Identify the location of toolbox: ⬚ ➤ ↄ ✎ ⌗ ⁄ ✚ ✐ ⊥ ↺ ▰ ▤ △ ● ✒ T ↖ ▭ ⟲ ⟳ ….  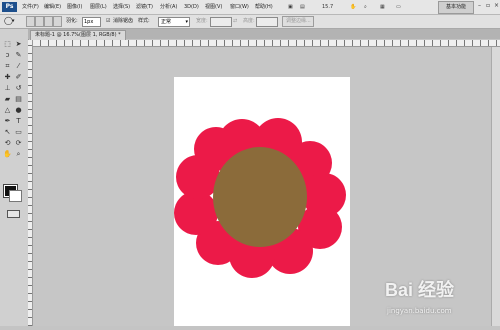
(14, 177).